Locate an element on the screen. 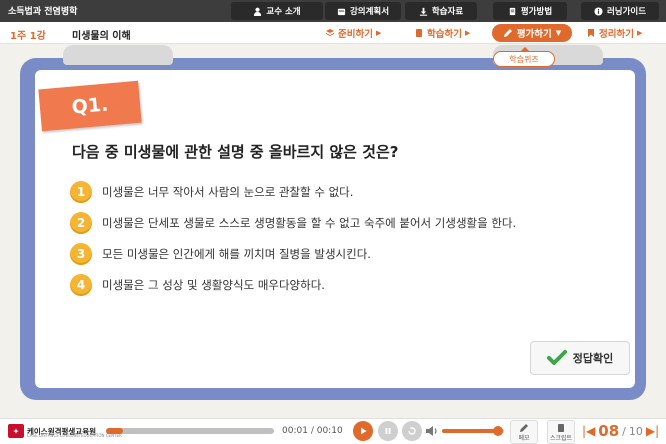  bookmark-icon is located at coordinates (591, 33).